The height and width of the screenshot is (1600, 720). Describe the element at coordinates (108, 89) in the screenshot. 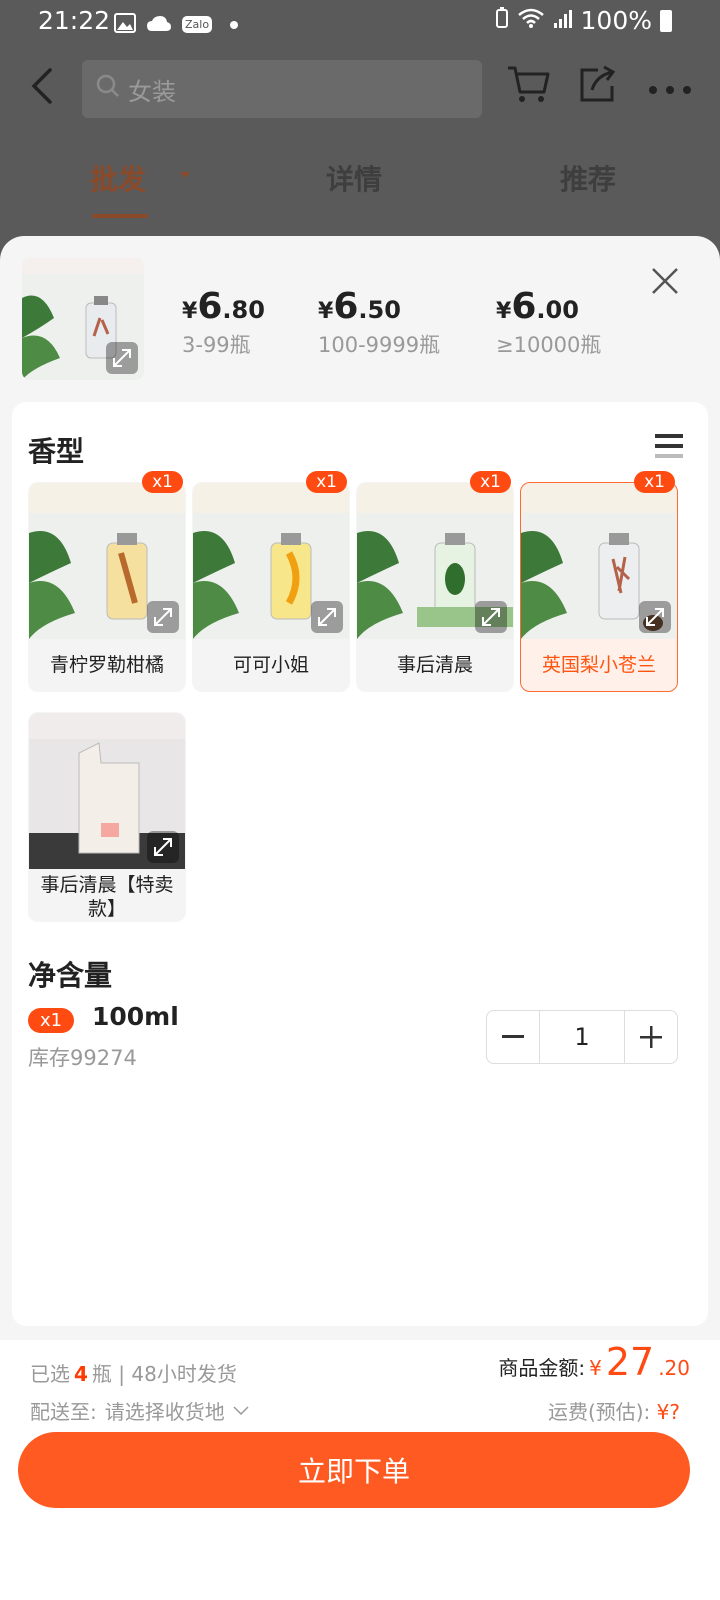

I see `search-icon` at that location.